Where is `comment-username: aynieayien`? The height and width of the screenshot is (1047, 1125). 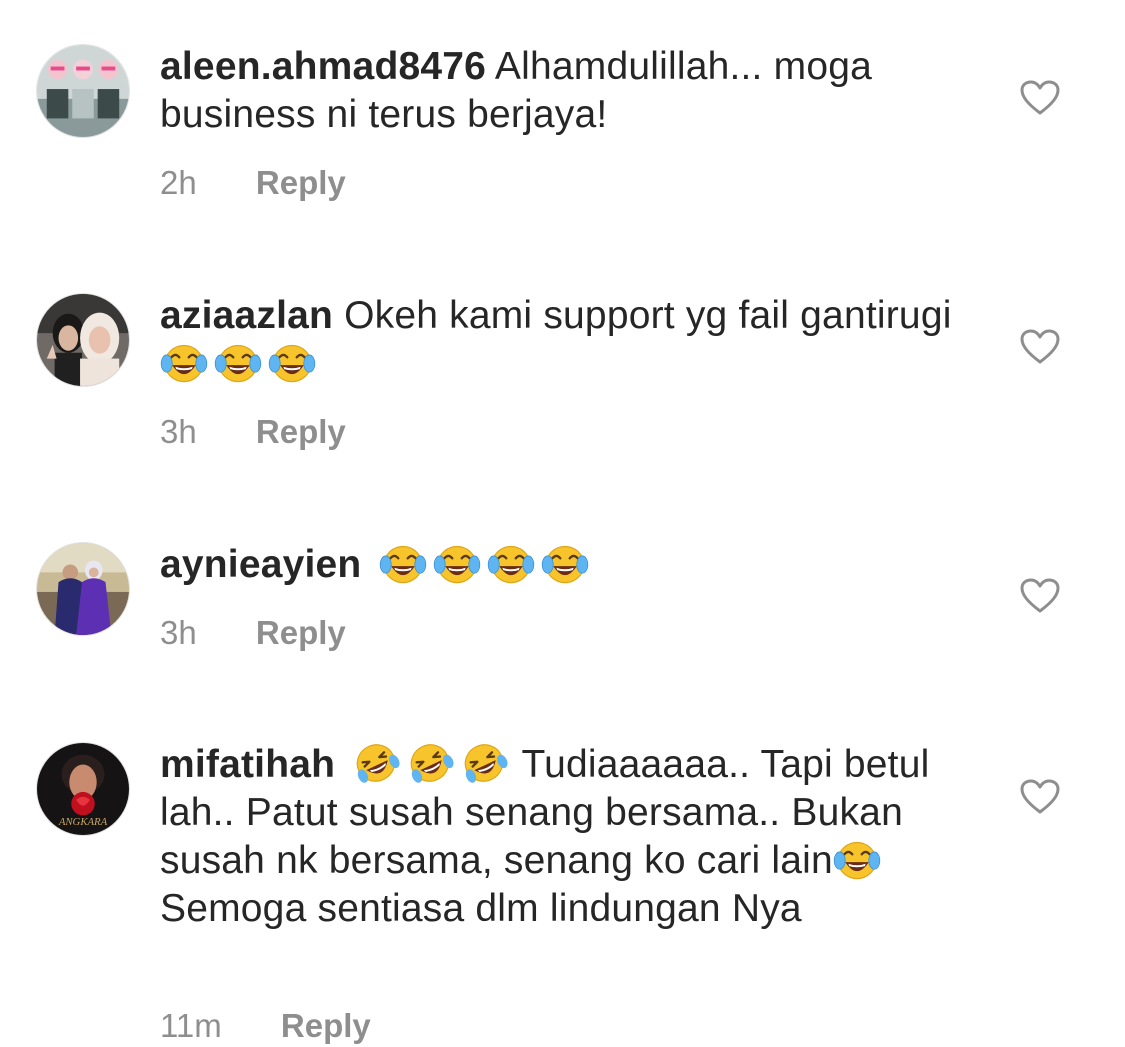 comment-username: aynieayien is located at coordinates (260, 564).